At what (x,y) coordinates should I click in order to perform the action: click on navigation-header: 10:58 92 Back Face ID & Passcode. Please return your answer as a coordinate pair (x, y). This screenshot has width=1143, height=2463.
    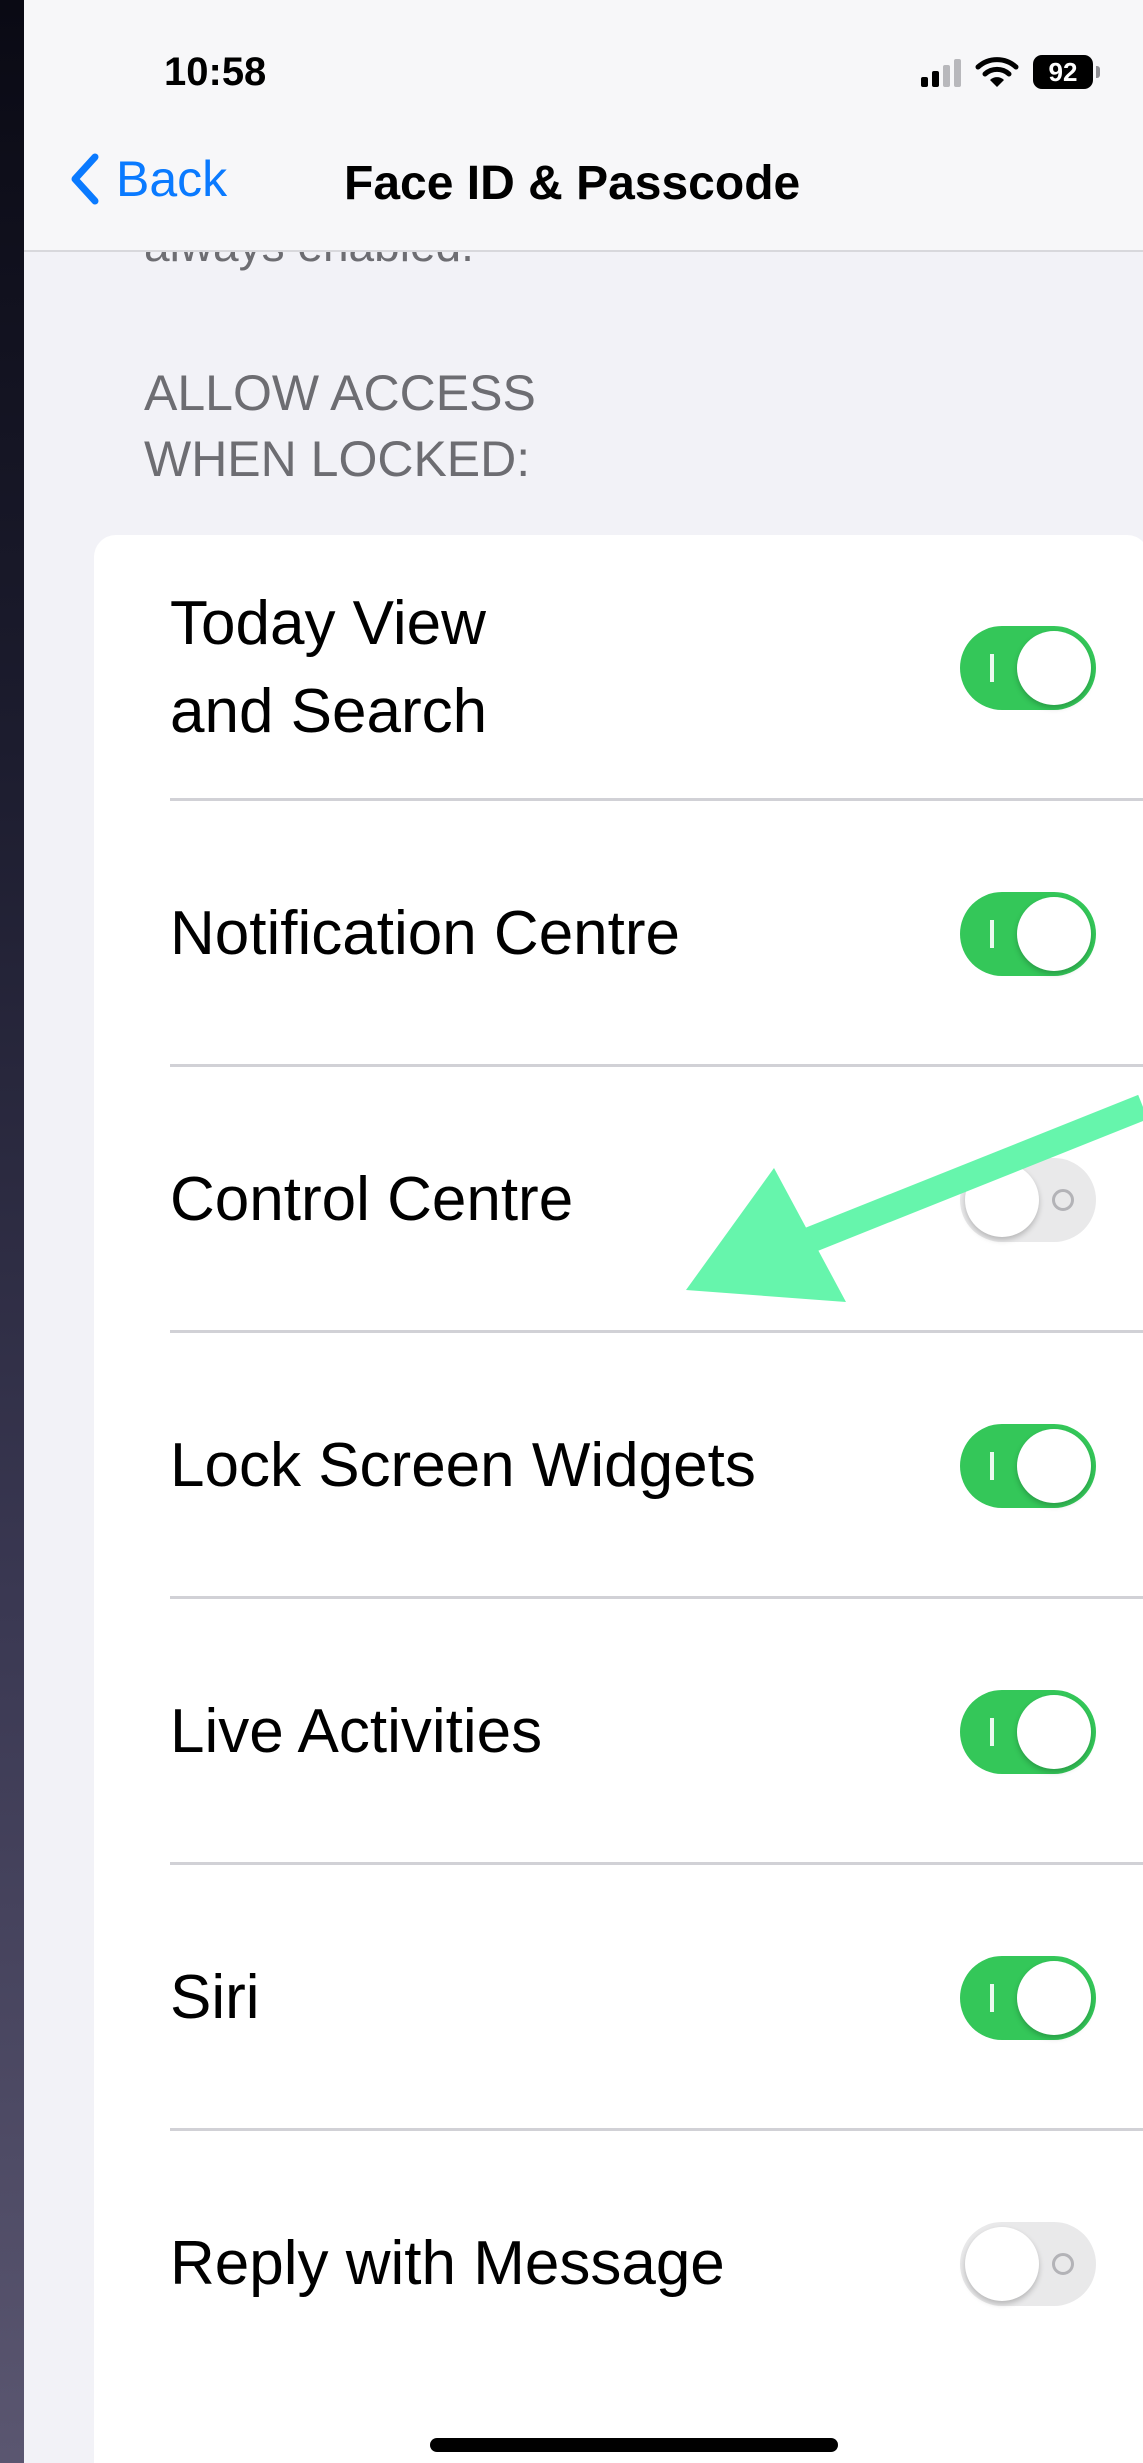
    Looking at the image, I should click on (583, 126).